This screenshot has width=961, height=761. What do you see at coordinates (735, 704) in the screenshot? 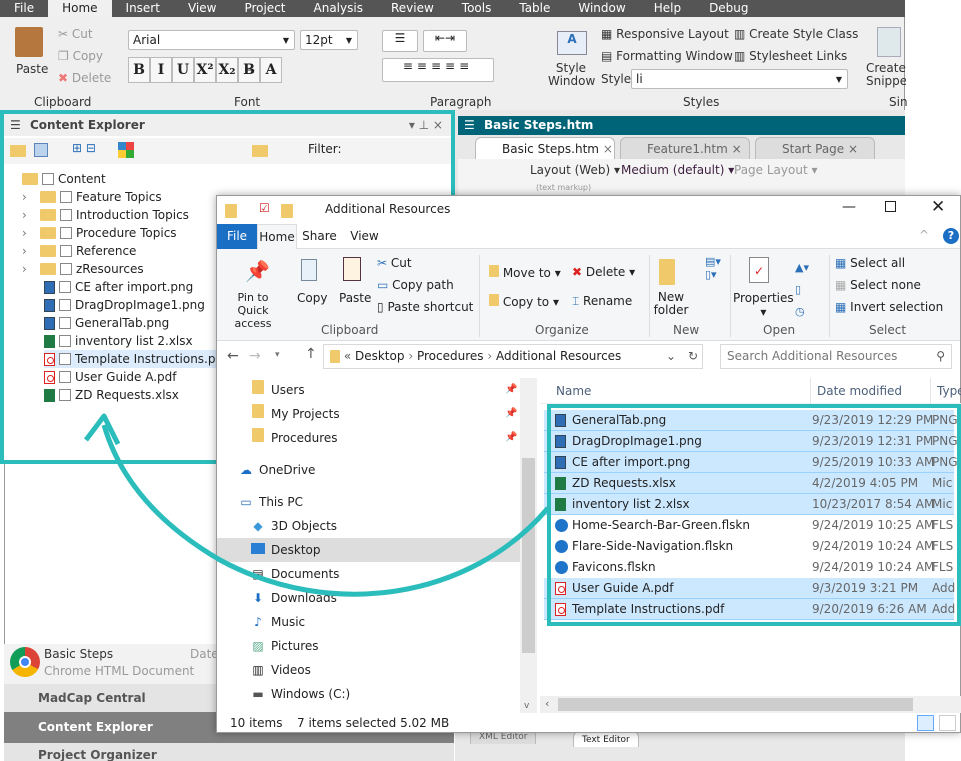
I see `scrollbar-thumb` at bounding box center [735, 704].